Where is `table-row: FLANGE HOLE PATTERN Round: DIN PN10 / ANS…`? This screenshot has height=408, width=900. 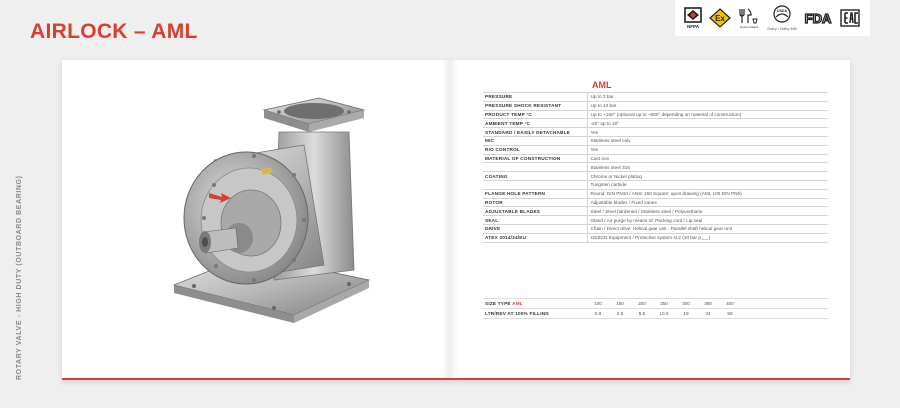 table-row: FLANGE HOLE PATTERN Round: DIN PN10 / ANS… is located at coordinates (655, 194).